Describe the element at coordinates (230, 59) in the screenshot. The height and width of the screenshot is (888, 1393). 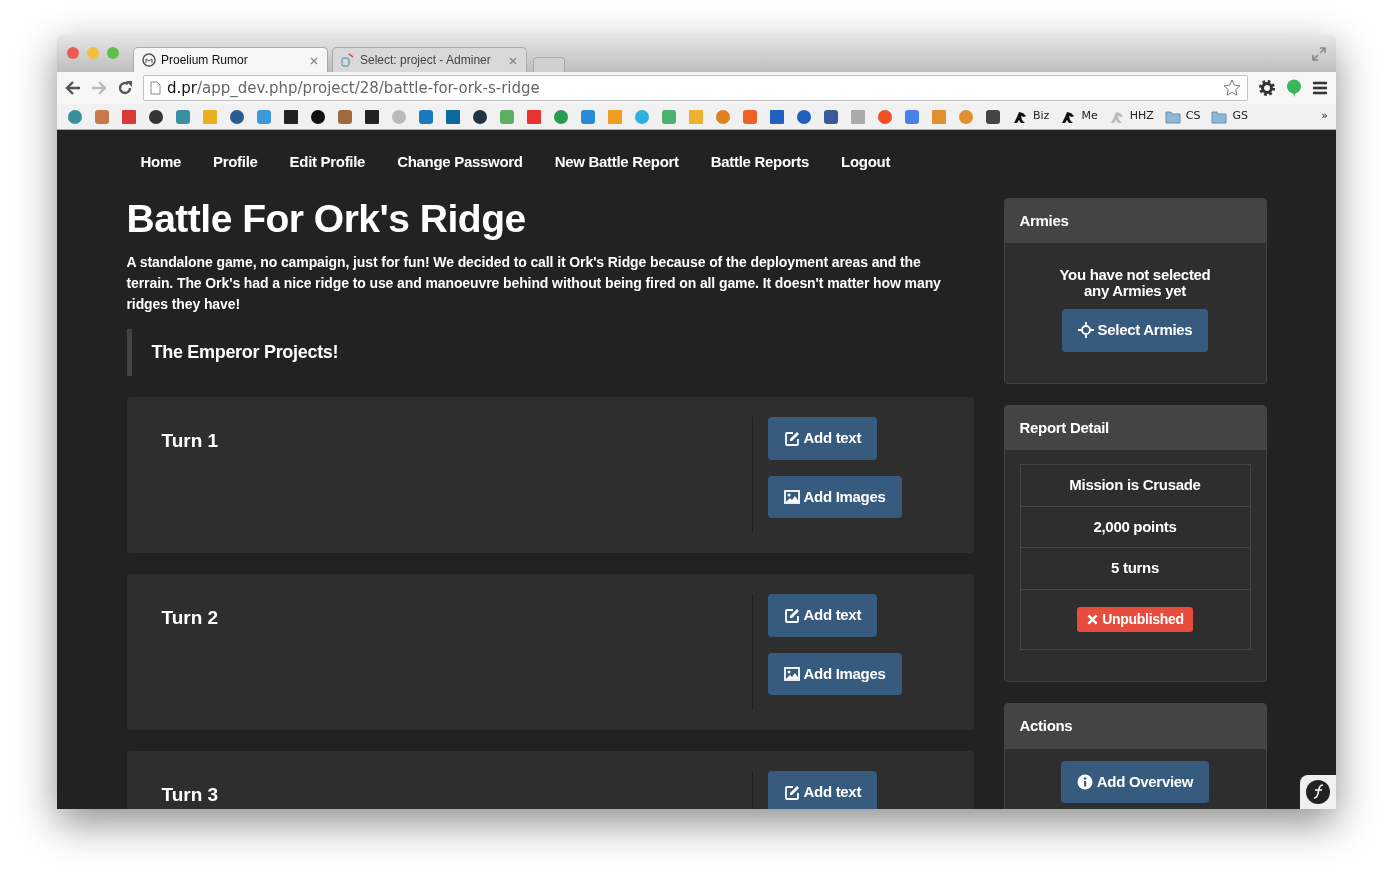
I see `browser-tab: Proelium Rumor` at that location.